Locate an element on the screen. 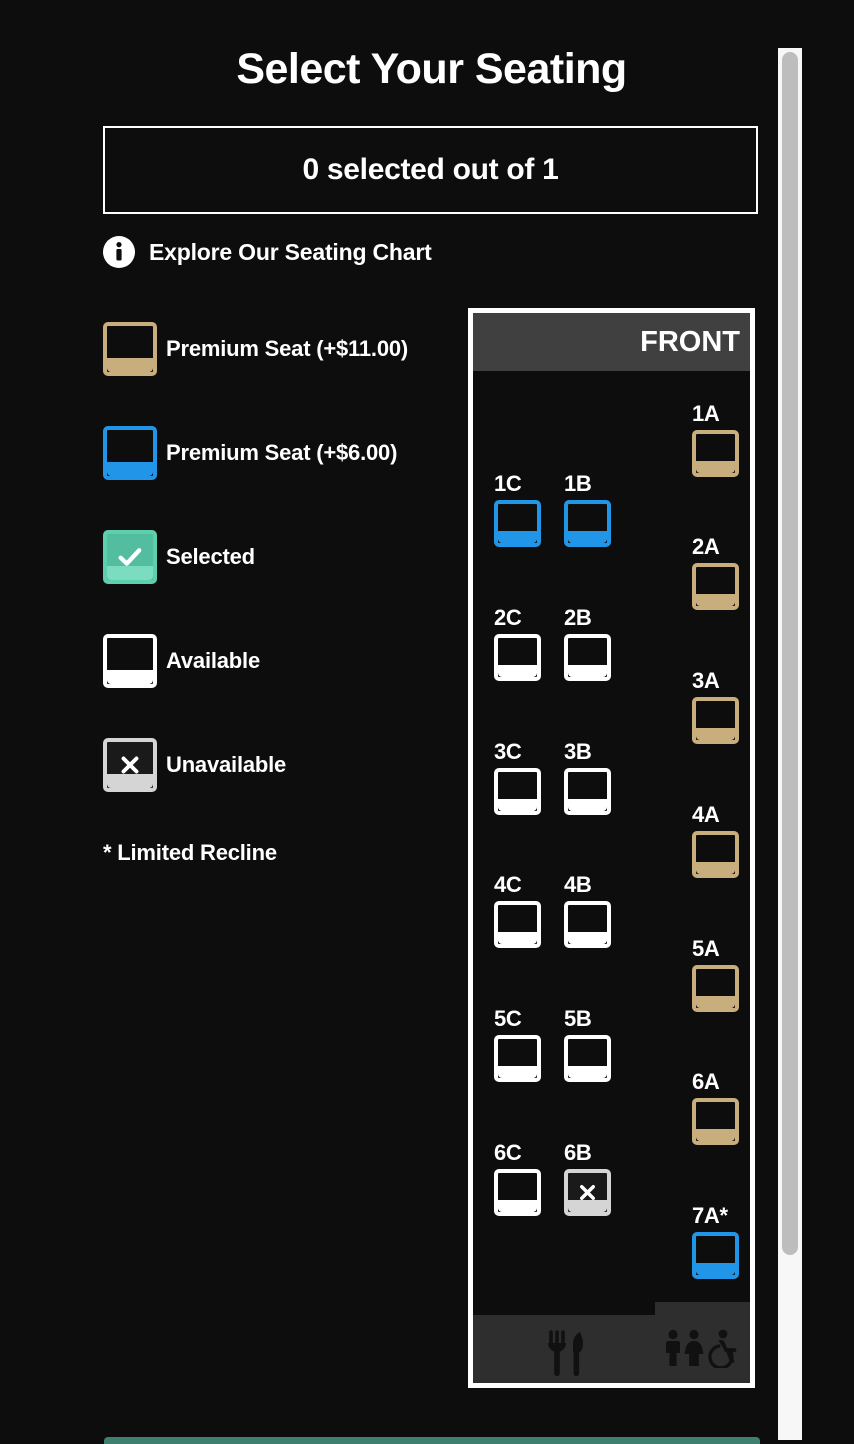 This screenshot has height=1444, width=854. seat-code-label: 2A is located at coordinates (706, 546).